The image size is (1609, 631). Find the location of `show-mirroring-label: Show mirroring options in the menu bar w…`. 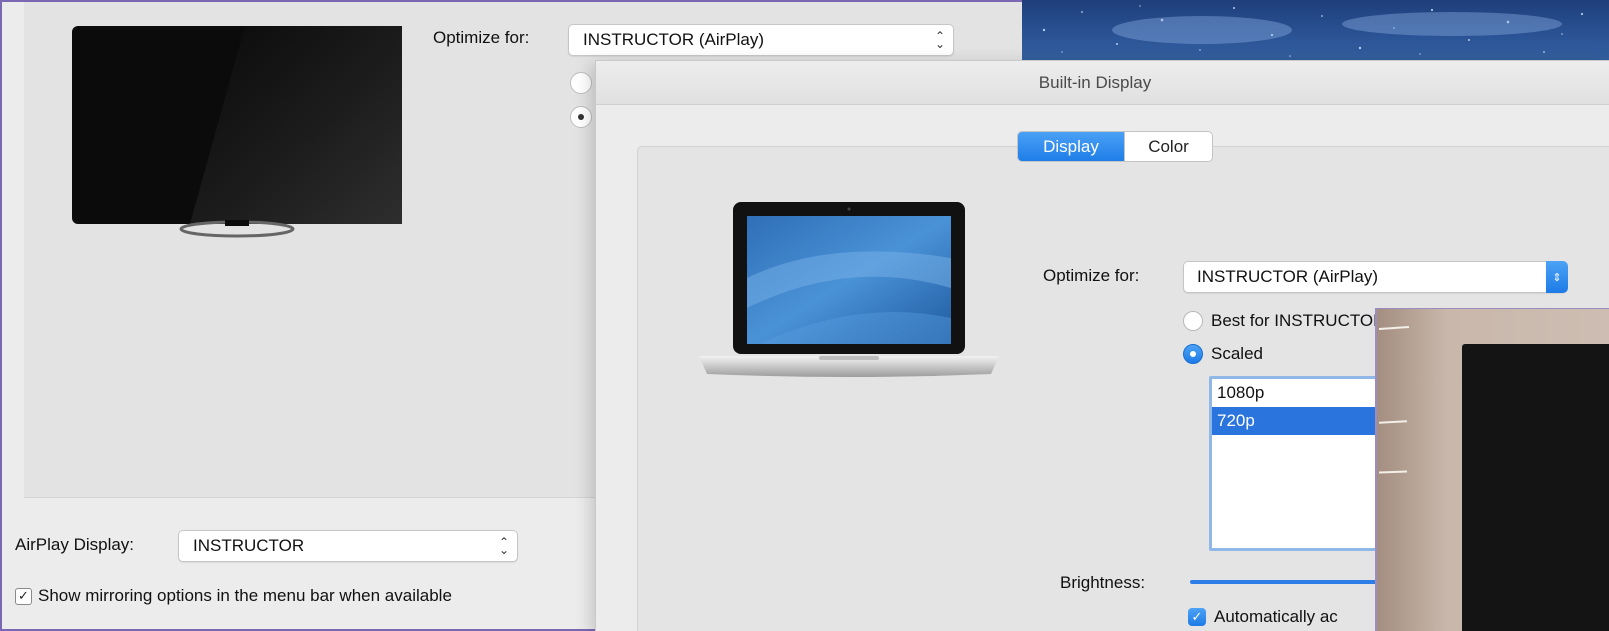

show-mirroring-label: Show mirroring options in the menu bar w… is located at coordinates (245, 595).